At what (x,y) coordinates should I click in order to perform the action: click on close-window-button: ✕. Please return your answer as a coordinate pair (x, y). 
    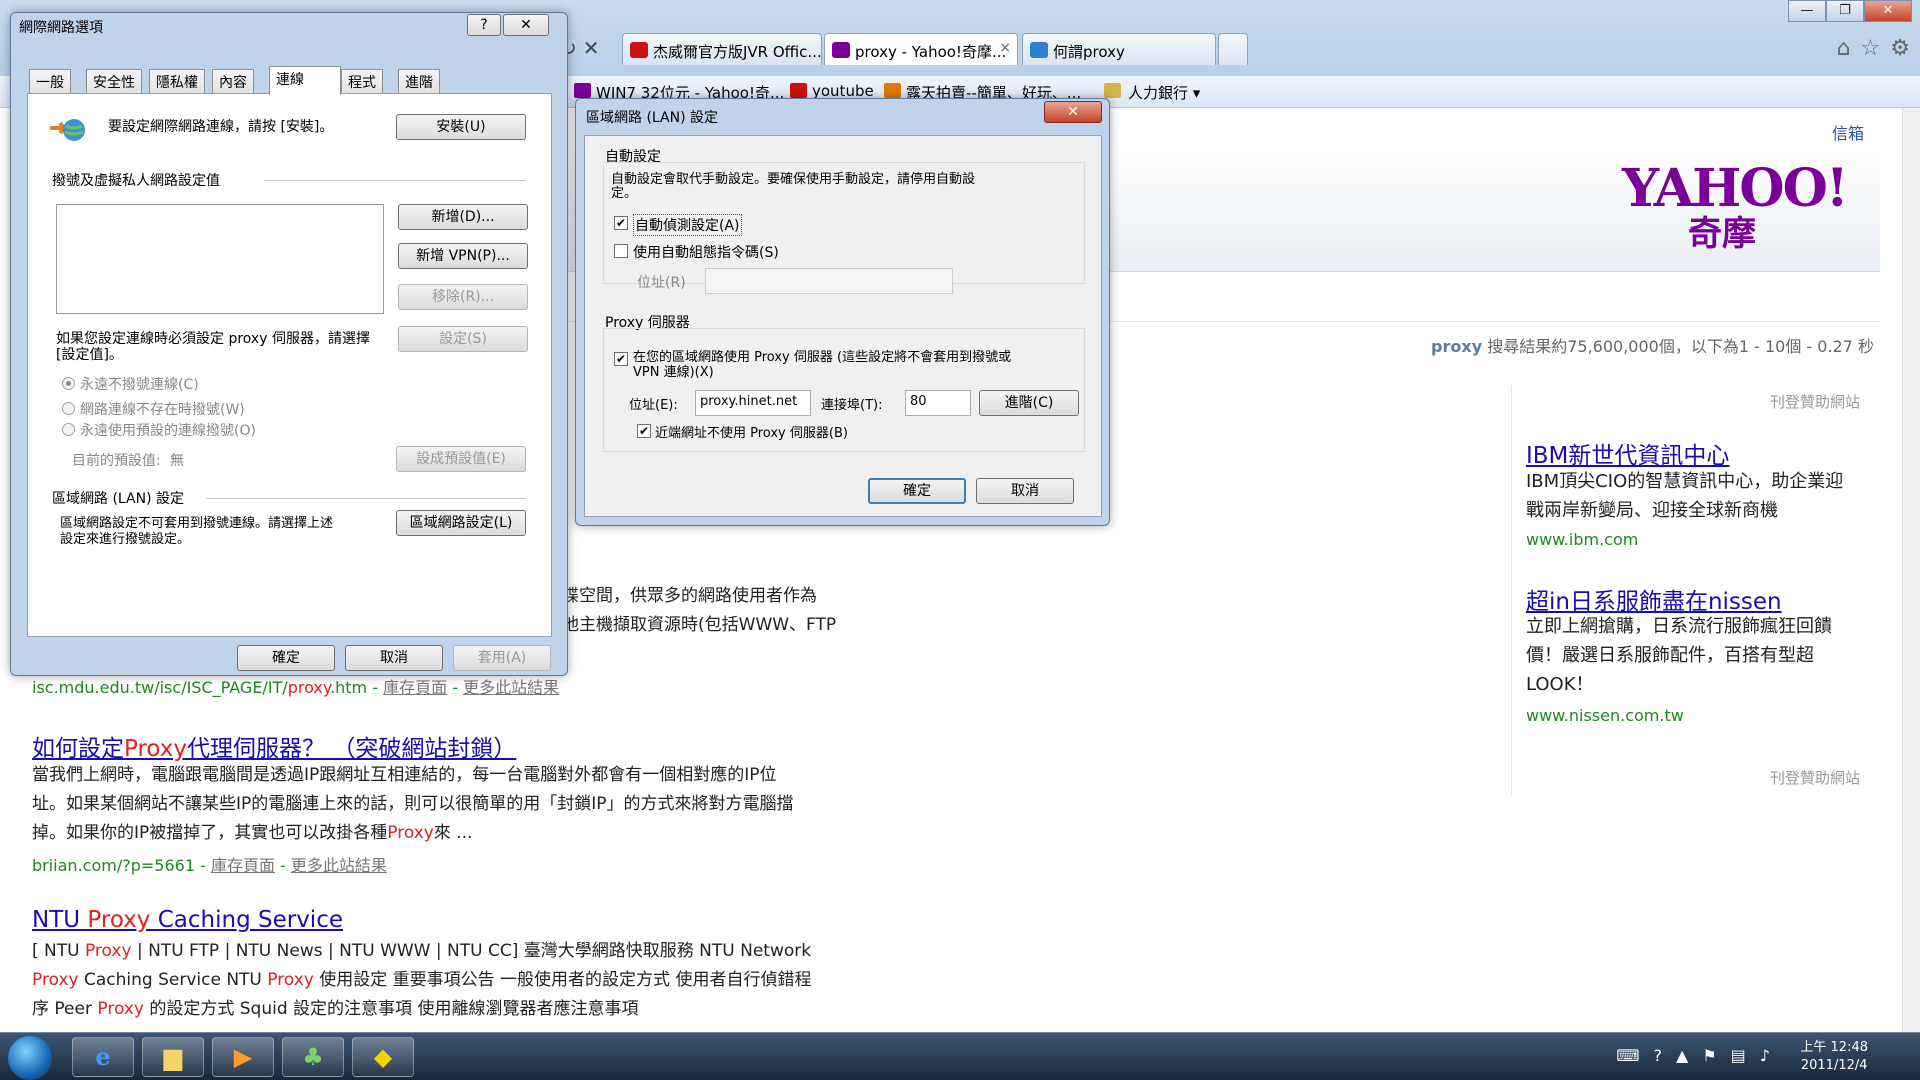
    Looking at the image, I should click on (1888, 11).